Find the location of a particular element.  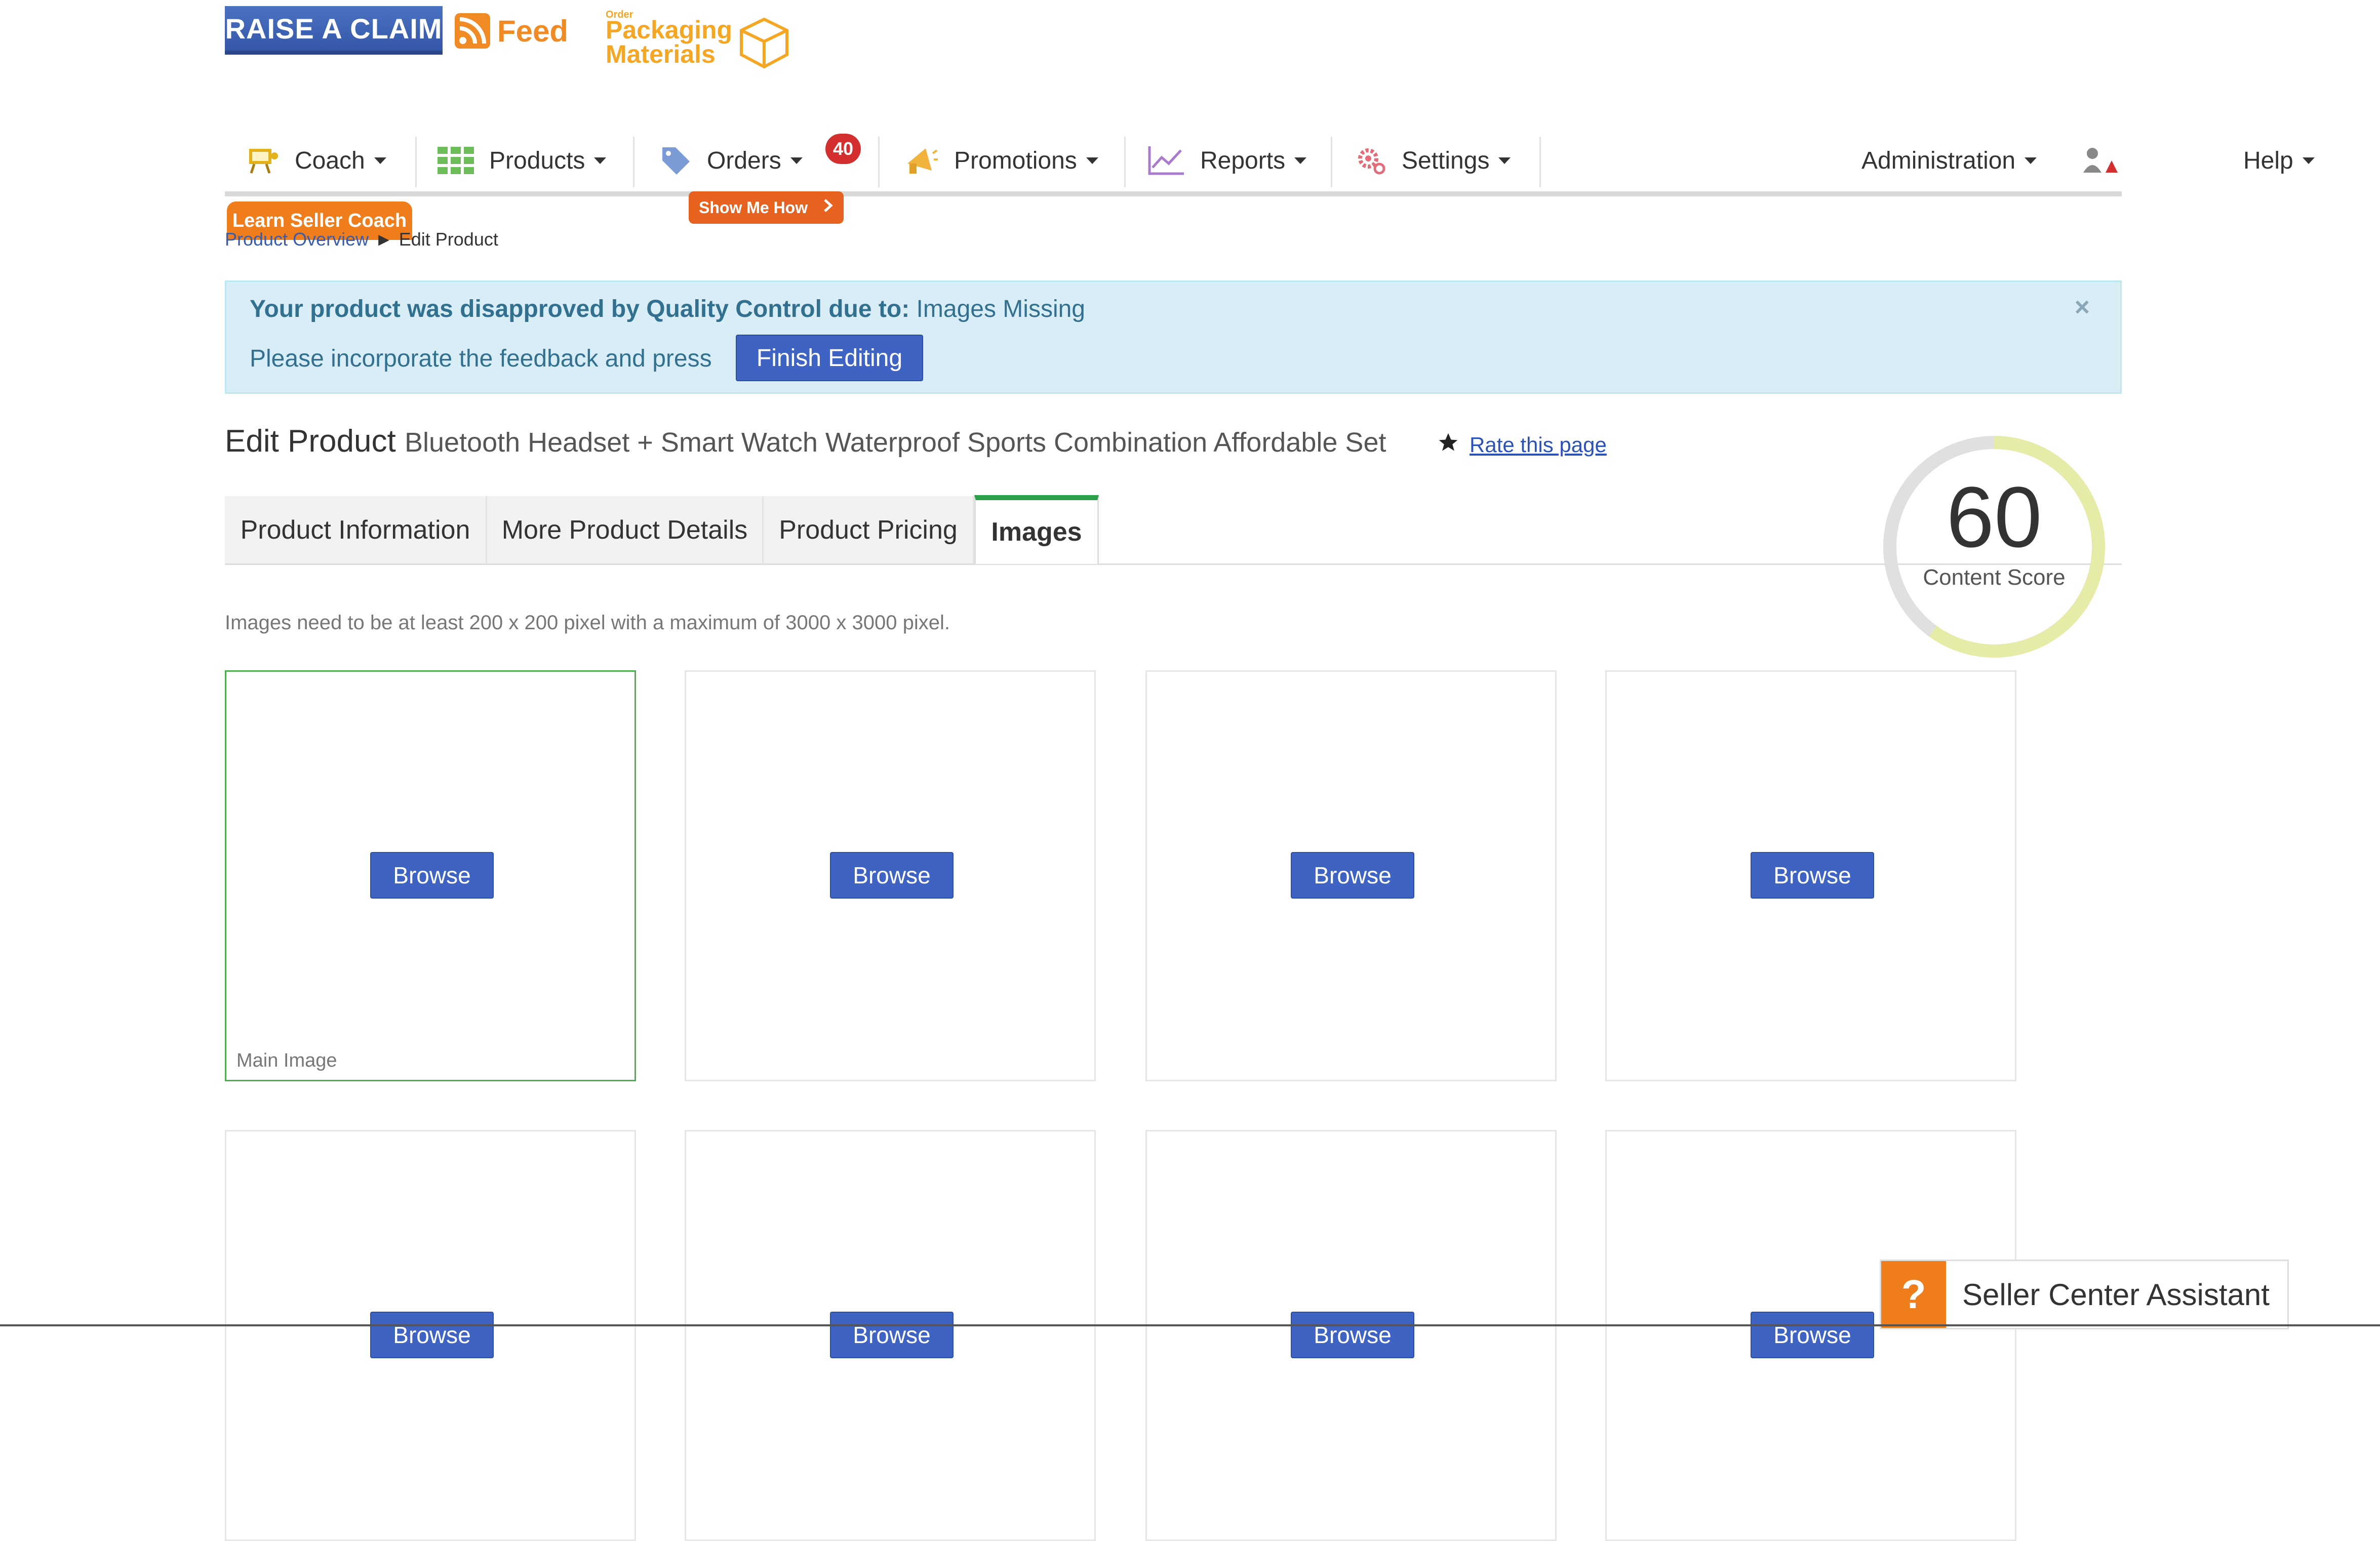

tab-product-information: Product Information is located at coordinates (356, 529).